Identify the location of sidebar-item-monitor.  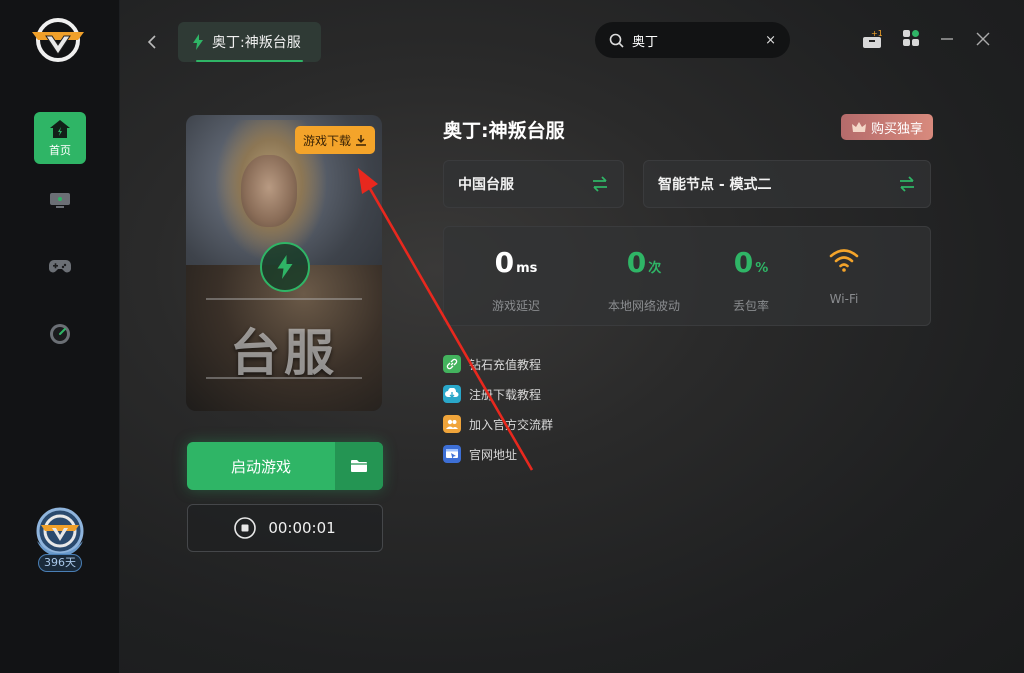
(60, 200).